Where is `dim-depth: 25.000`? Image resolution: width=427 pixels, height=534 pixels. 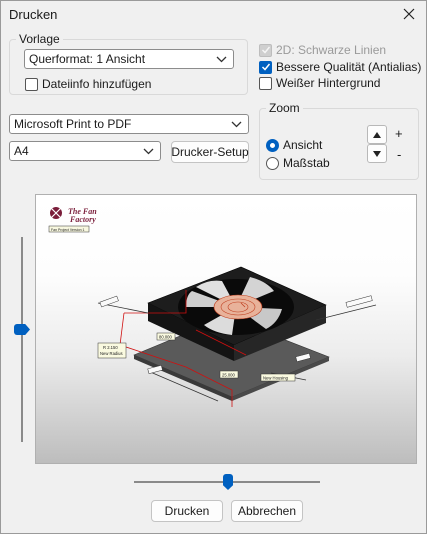
dim-depth: 25.000 is located at coordinates (228, 375).